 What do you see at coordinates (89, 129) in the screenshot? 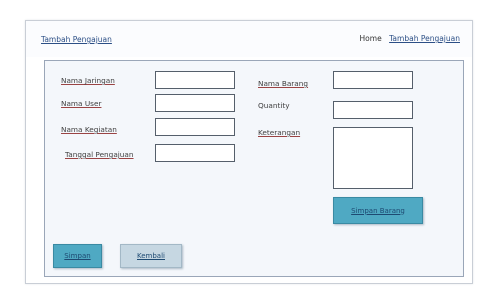
I see `nama-kegiatan-label: Nama Kegiatan` at bounding box center [89, 129].